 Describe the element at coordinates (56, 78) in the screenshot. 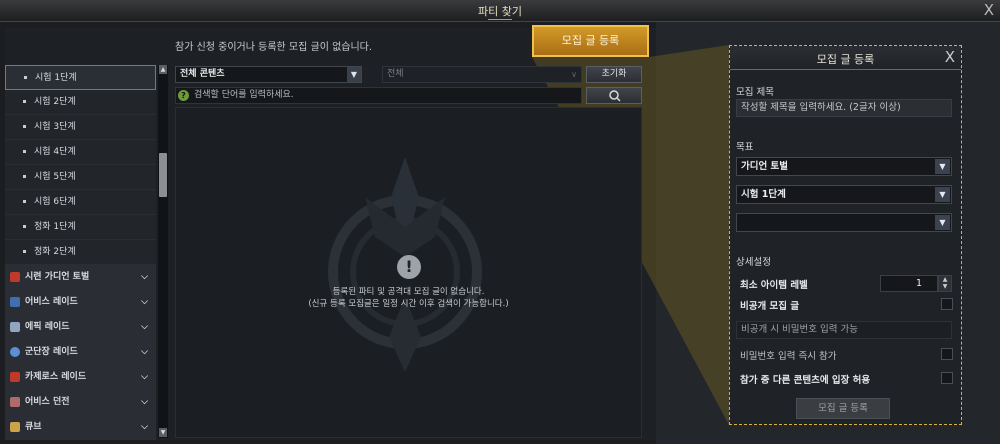

I see `sidebar-subitem-label: 시험 1단계` at that location.